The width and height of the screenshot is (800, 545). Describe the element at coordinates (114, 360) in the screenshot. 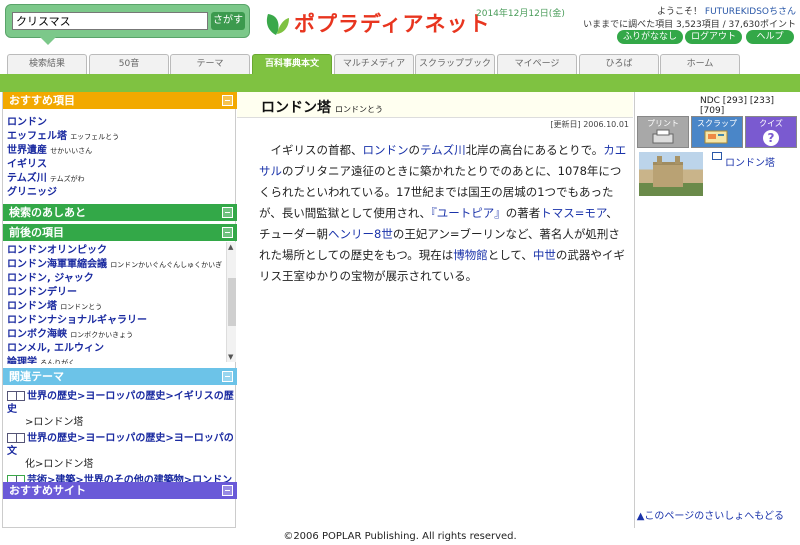

I see `list-item: 論理学 ろんりがく` at that location.